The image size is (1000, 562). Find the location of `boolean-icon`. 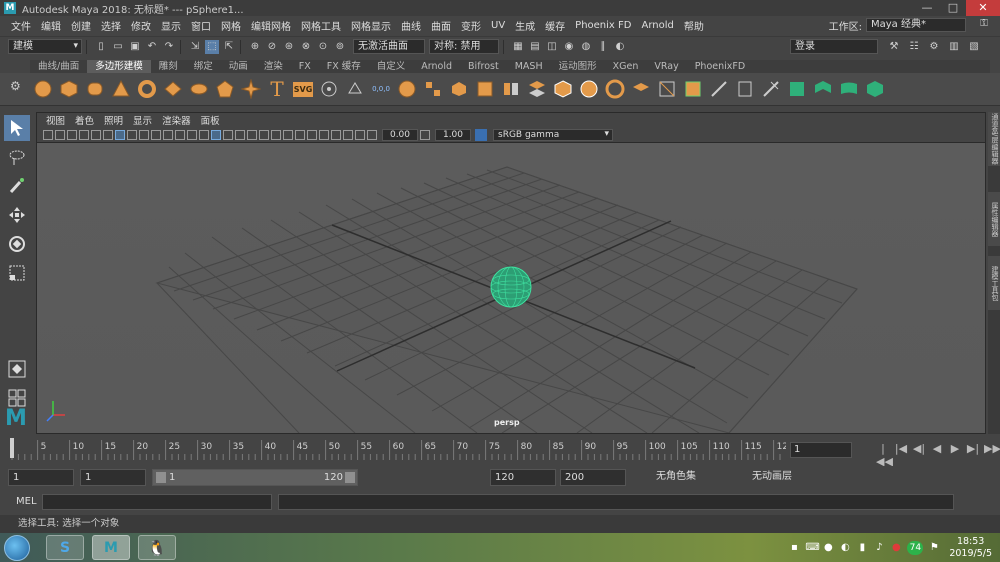

boolean-icon is located at coordinates (537, 89).